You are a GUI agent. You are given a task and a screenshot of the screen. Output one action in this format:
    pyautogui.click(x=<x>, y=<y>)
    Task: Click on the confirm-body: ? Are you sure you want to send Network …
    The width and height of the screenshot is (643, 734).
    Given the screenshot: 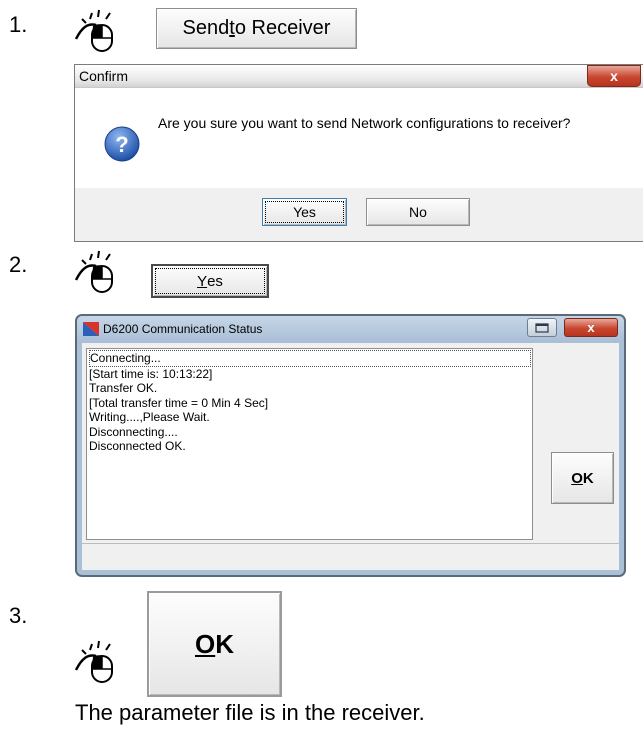 What is the action you would take?
    pyautogui.click(x=359, y=138)
    